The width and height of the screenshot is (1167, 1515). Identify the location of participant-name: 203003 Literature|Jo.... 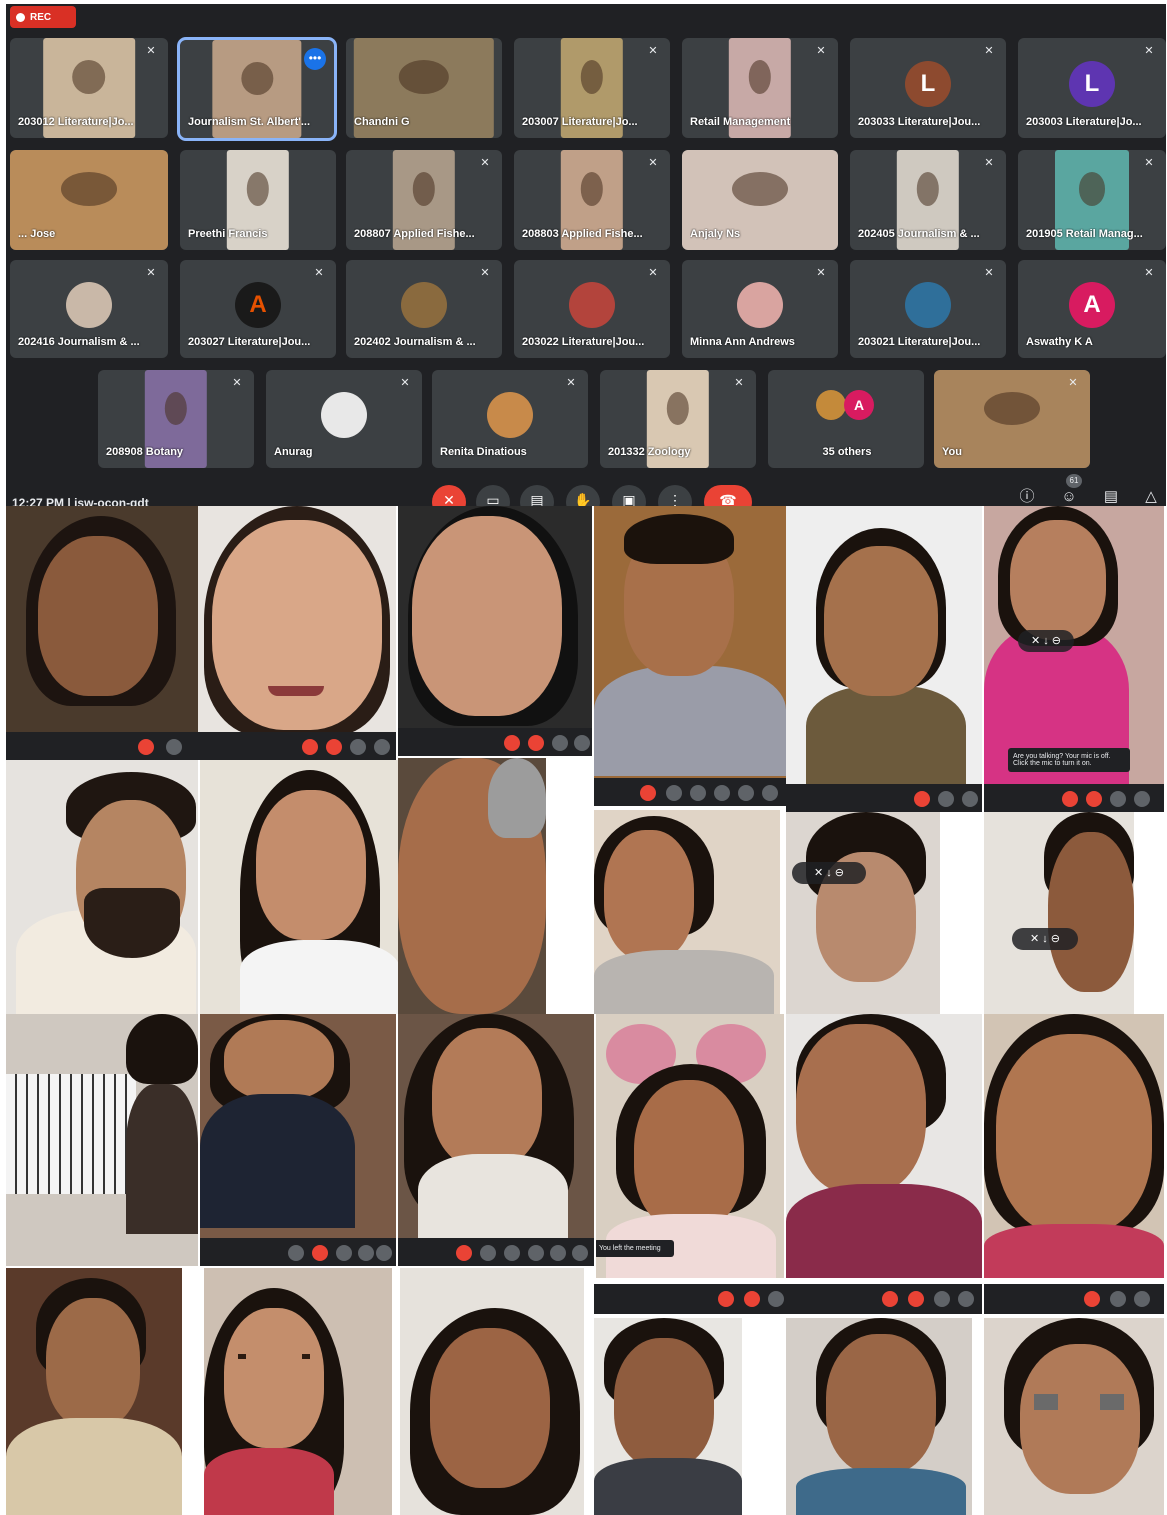
(1084, 122).